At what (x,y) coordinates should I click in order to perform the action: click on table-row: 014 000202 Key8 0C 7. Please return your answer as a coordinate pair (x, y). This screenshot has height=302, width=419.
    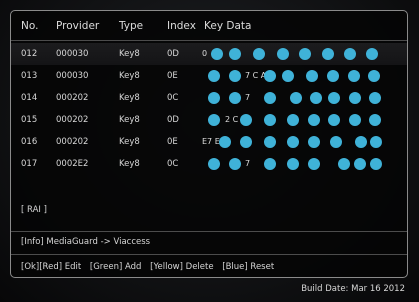
    Looking at the image, I should click on (209, 98).